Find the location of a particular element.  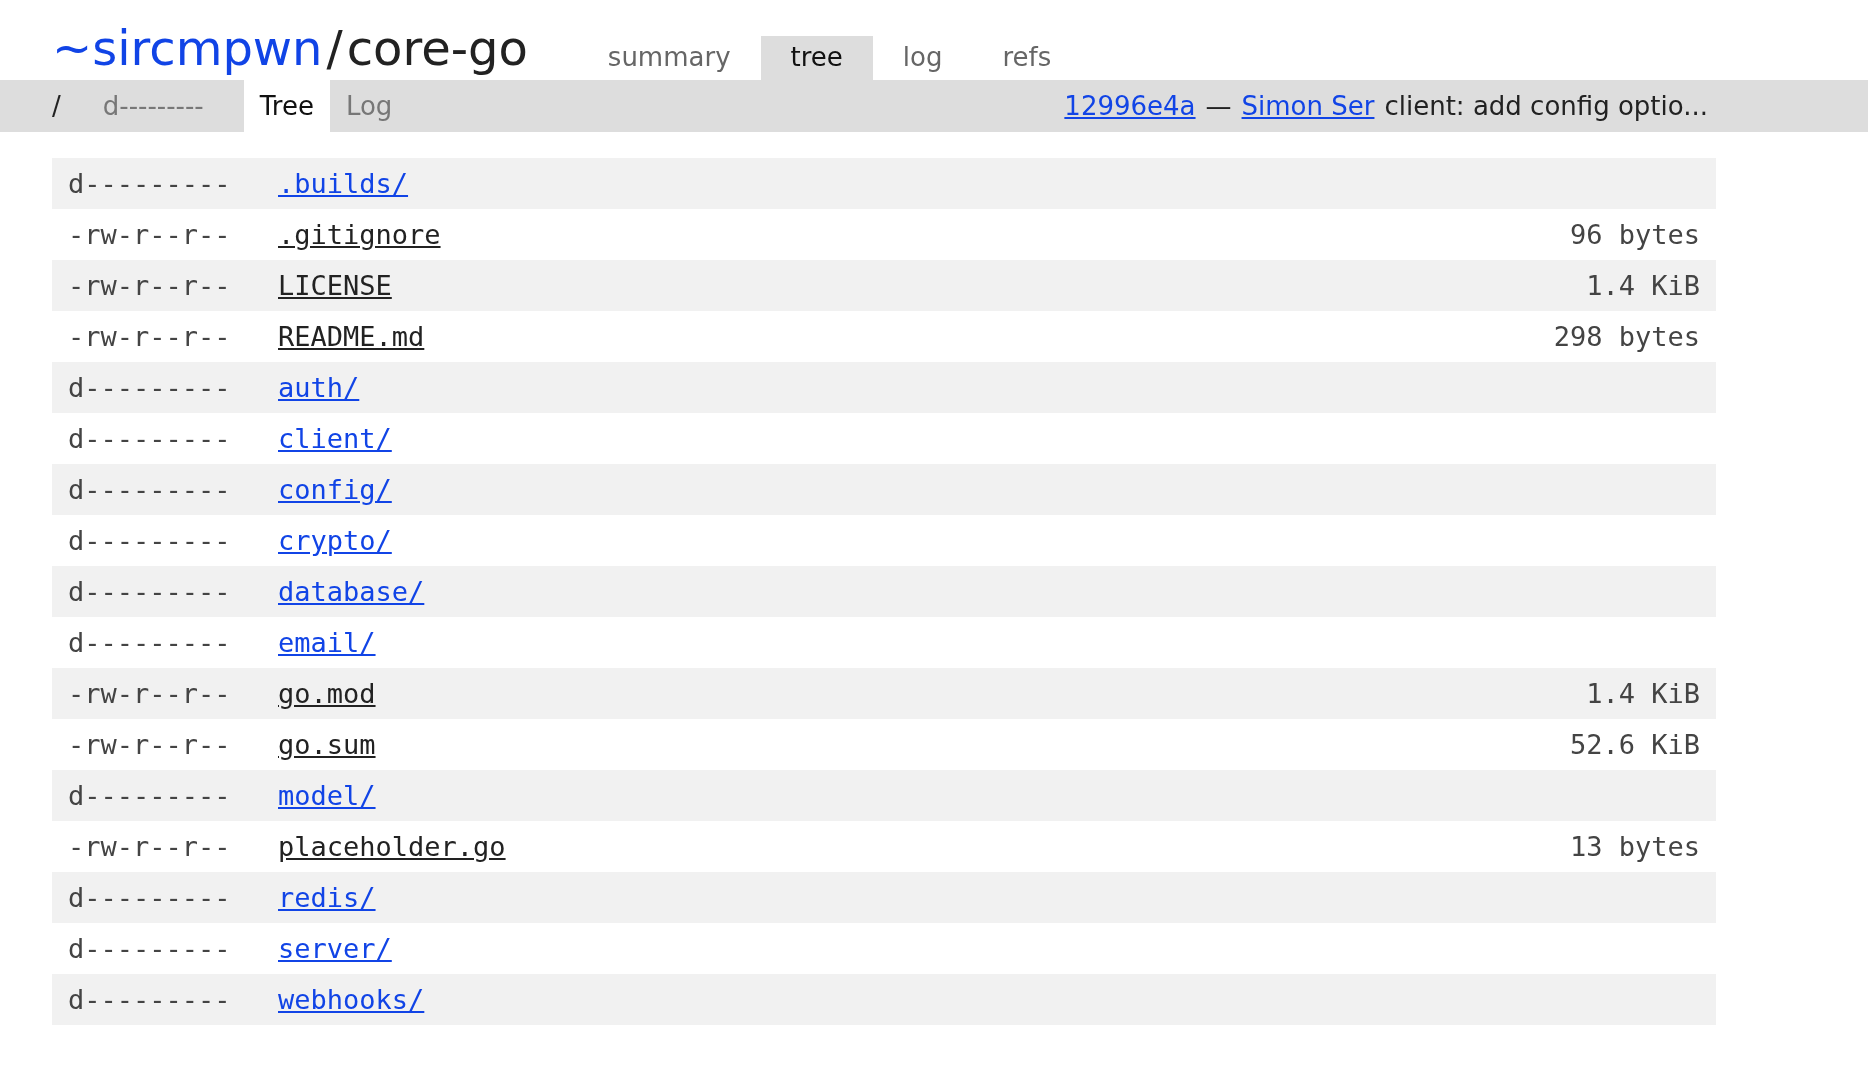

file-link: placeholder.go is located at coordinates (392, 846).